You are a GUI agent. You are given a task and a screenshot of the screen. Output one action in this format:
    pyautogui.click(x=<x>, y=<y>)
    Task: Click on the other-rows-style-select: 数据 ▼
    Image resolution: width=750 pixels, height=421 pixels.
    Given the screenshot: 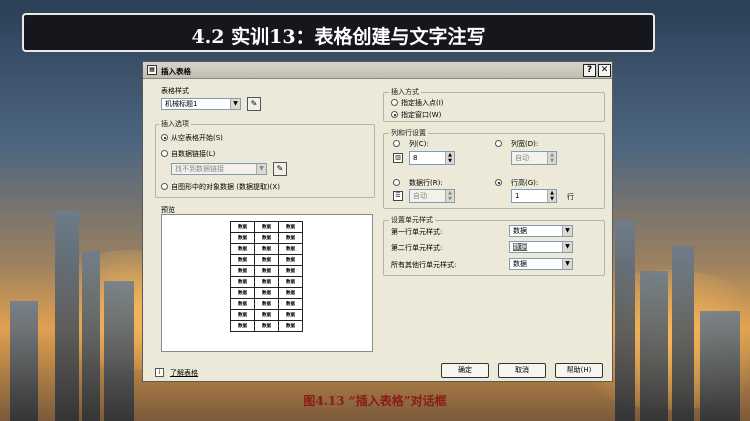 What is the action you would take?
    pyautogui.click(x=541, y=264)
    